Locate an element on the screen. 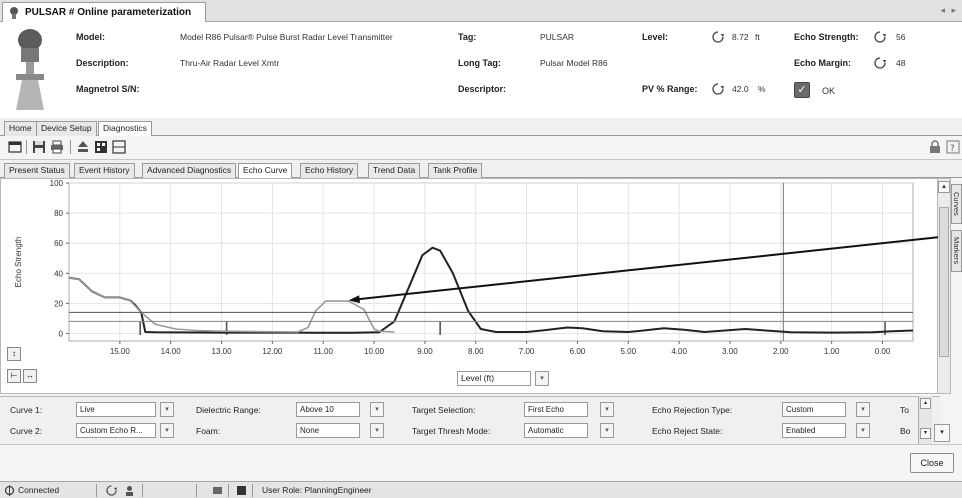 The width and height of the screenshot is (962, 498). x-tick-label: 5.00 is located at coordinates (628, 351).